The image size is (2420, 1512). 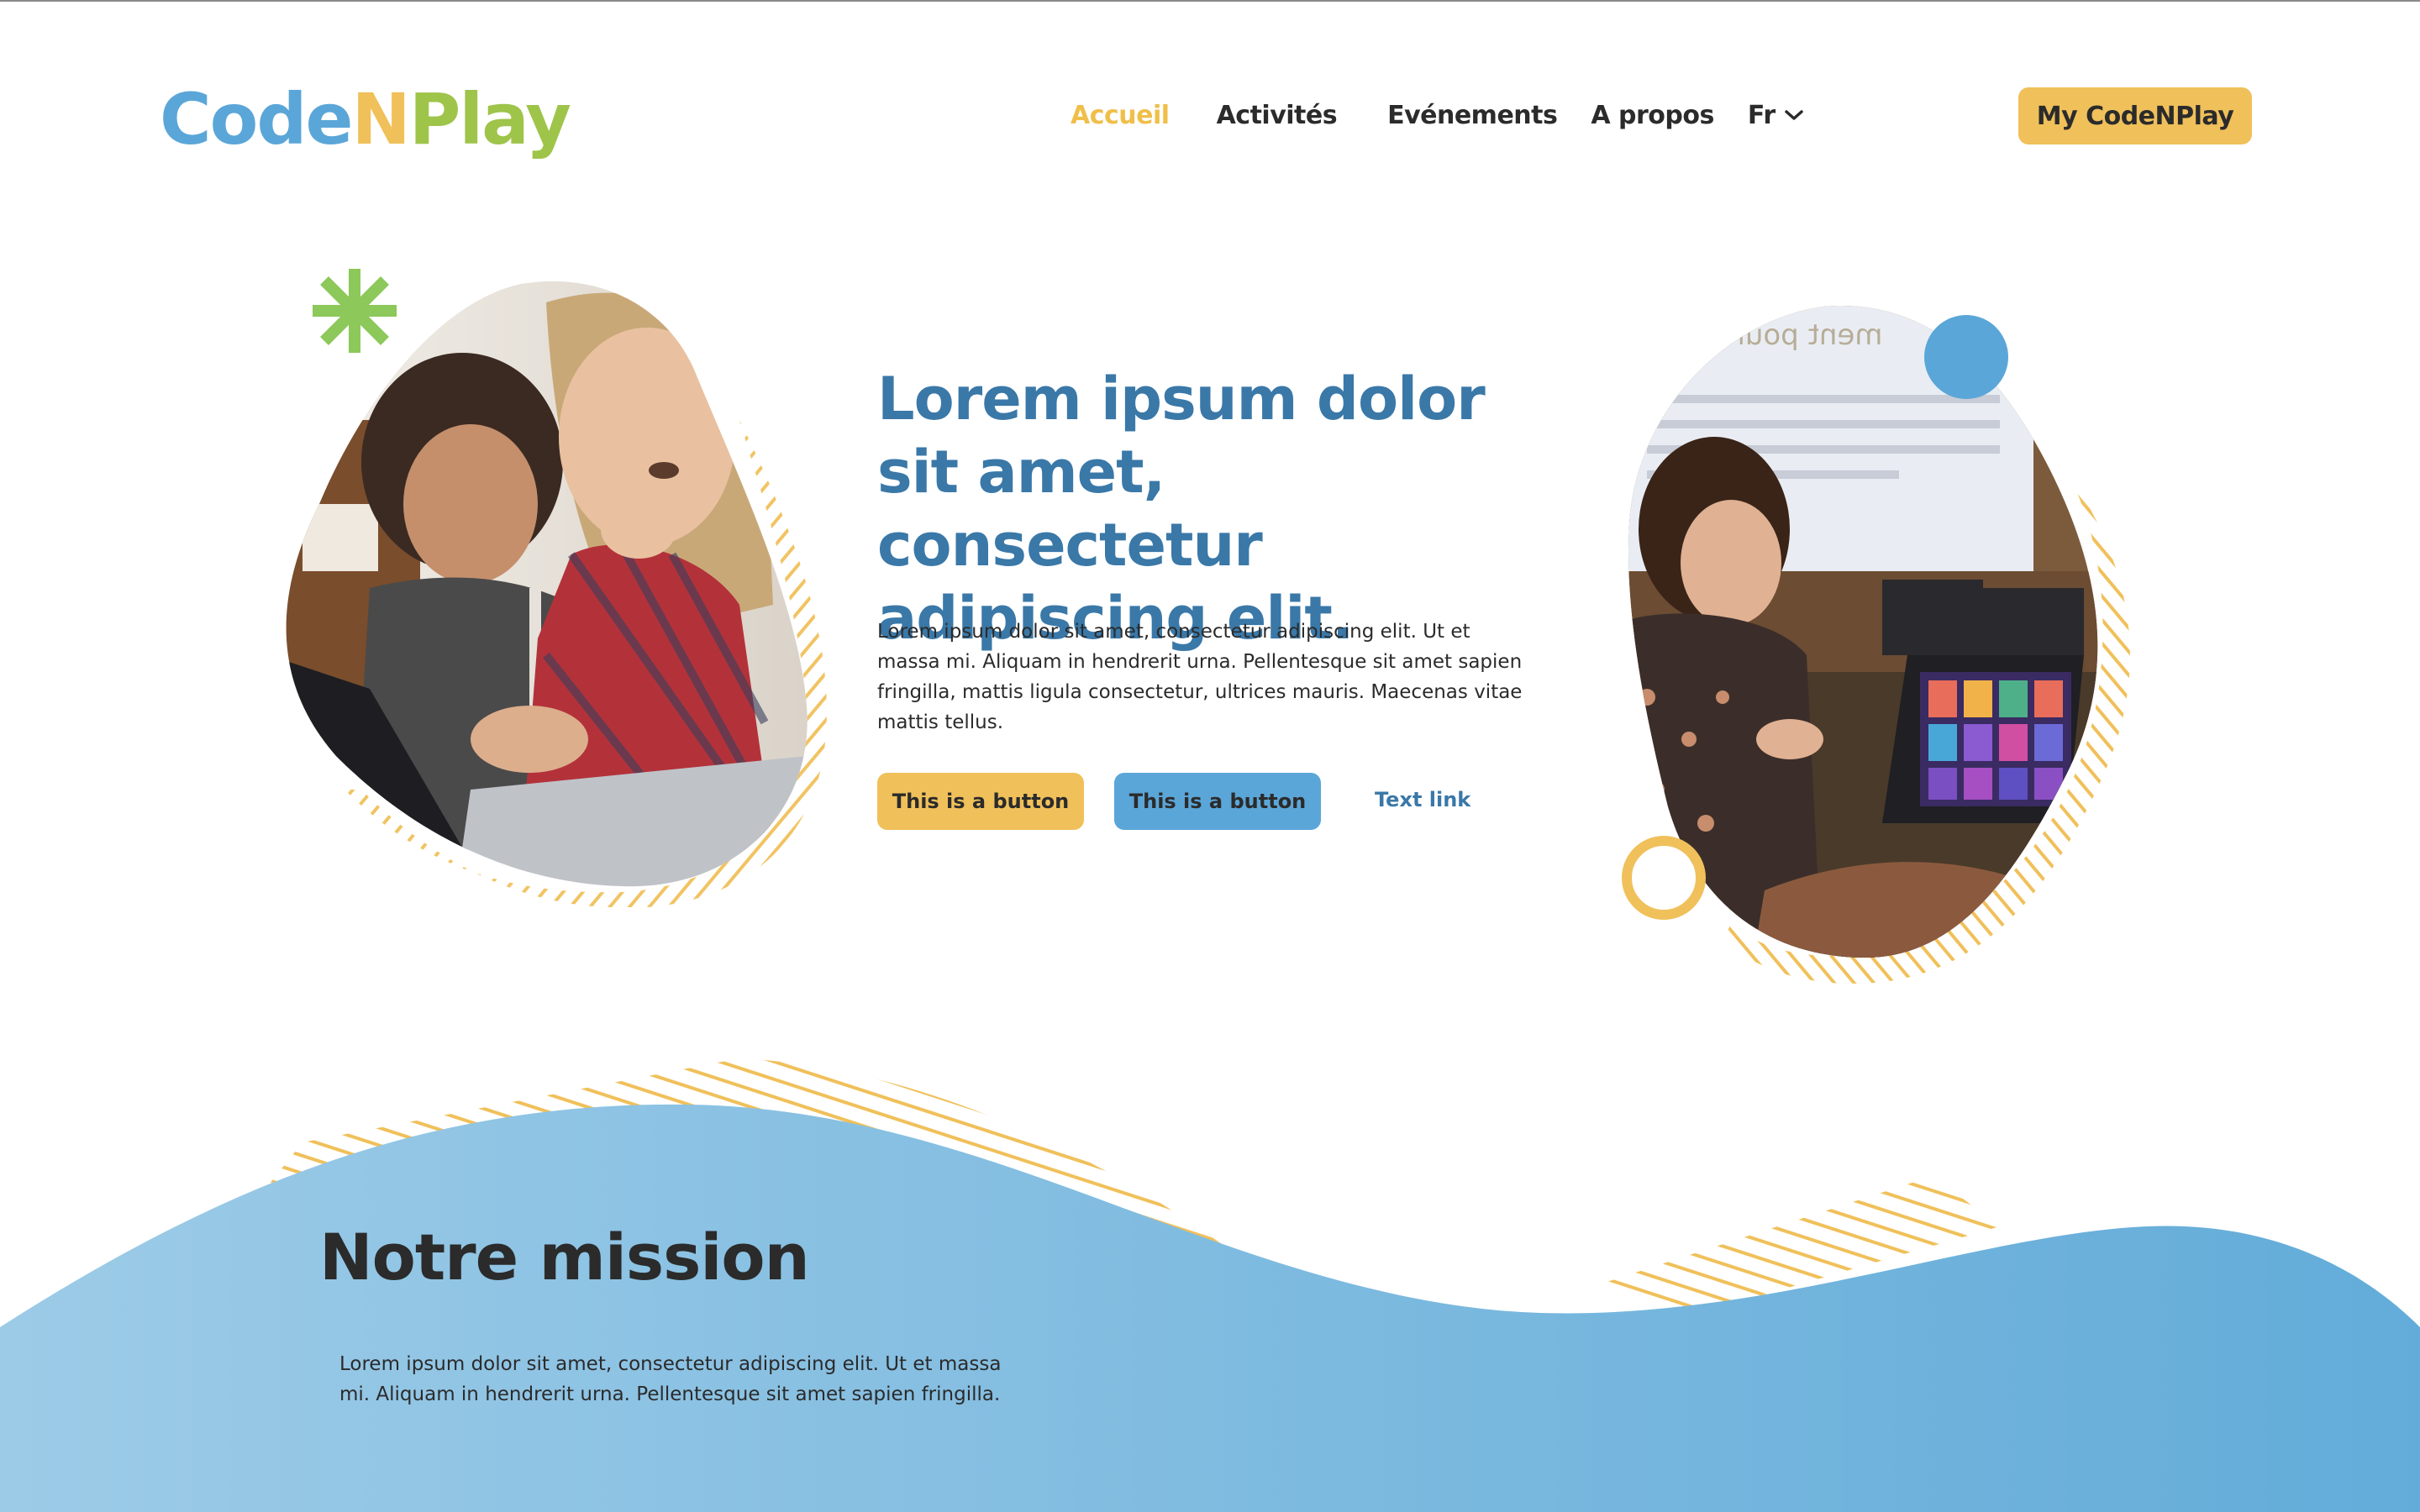 What do you see at coordinates (1966, 357) in the screenshot?
I see `blue-dot-decoration` at bounding box center [1966, 357].